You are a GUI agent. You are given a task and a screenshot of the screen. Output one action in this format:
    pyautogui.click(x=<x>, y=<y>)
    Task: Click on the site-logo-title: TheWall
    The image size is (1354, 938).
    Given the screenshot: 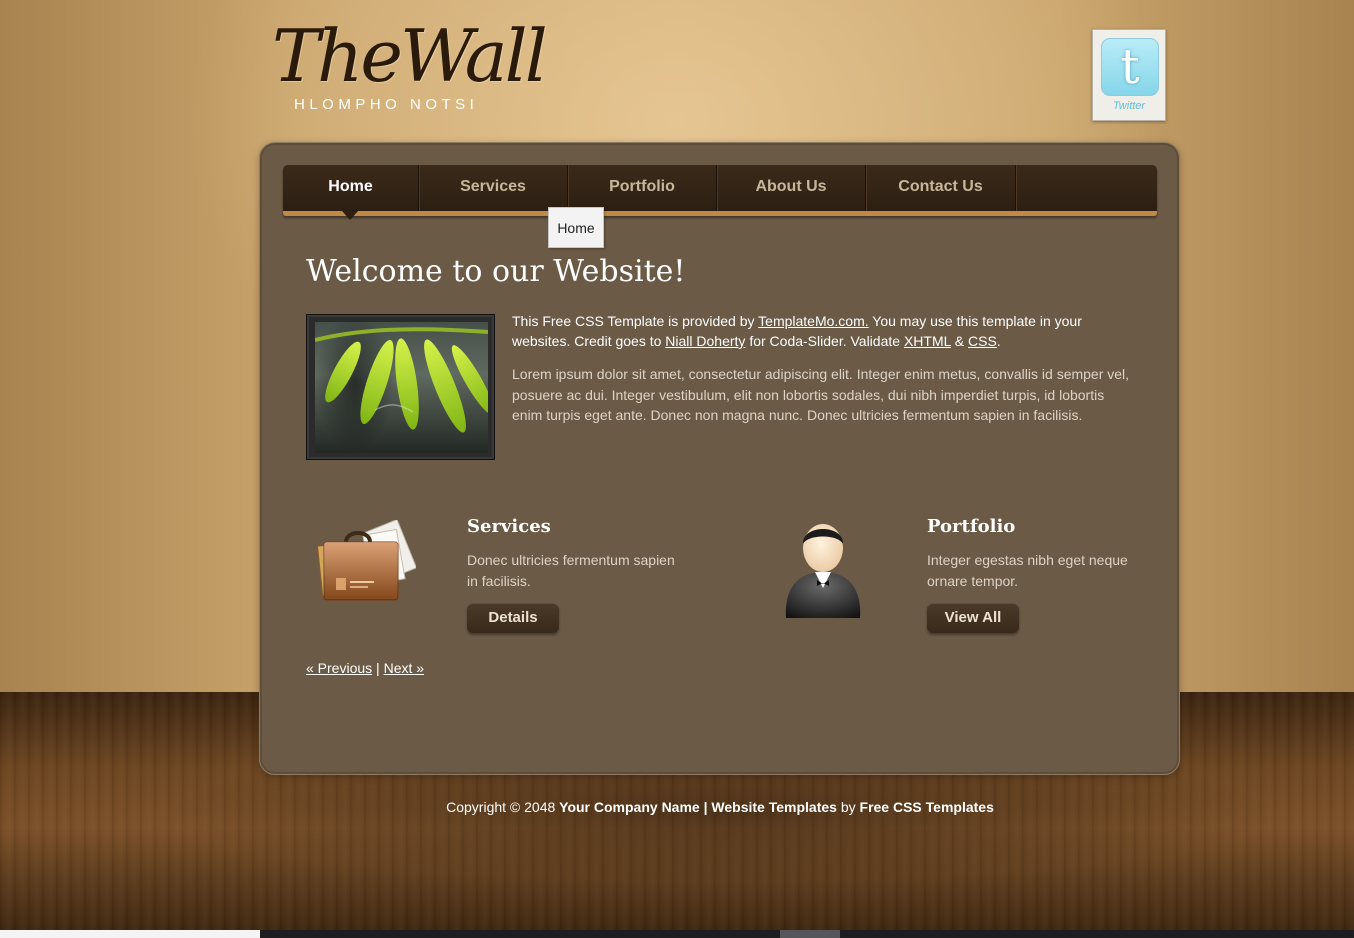 What is the action you would take?
    pyautogui.click(x=410, y=56)
    